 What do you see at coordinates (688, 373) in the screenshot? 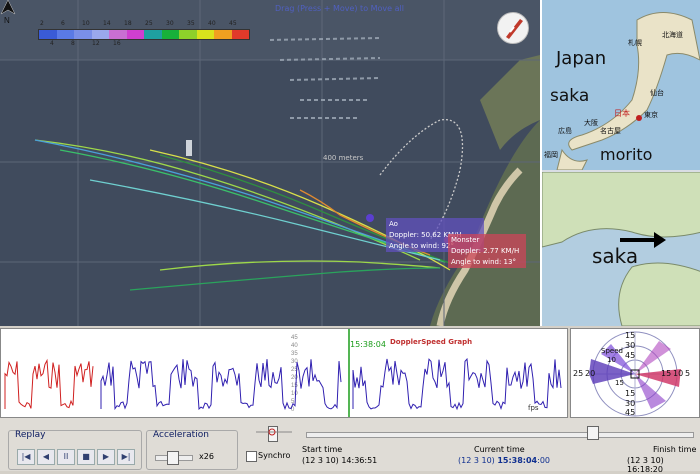
I see `polar-label: 5` at bounding box center [688, 373].